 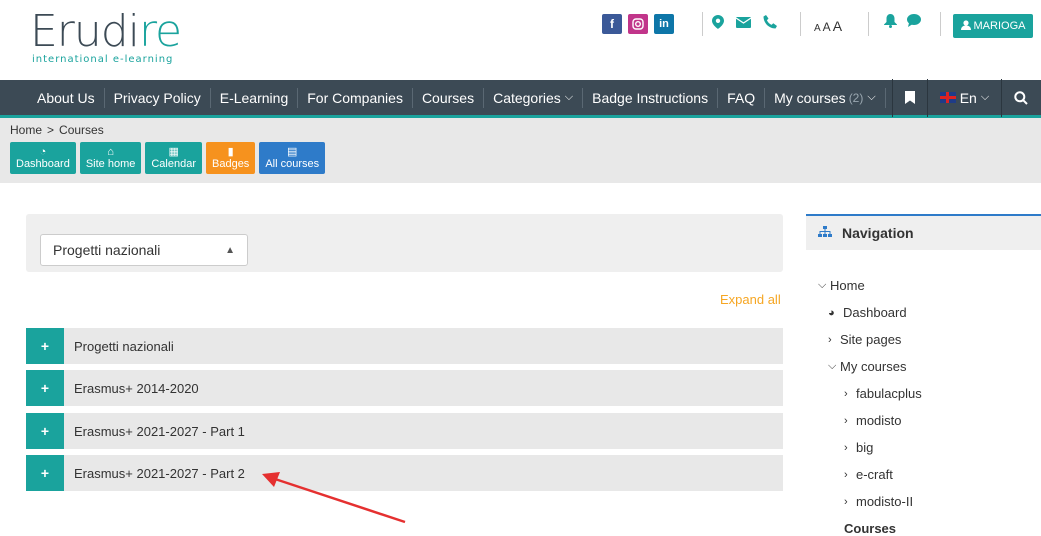 What do you see at coordinates (106, 37) in the screenshot?
I see `site-logo: Erudire international e-learning` at bounding box center [106, 37].